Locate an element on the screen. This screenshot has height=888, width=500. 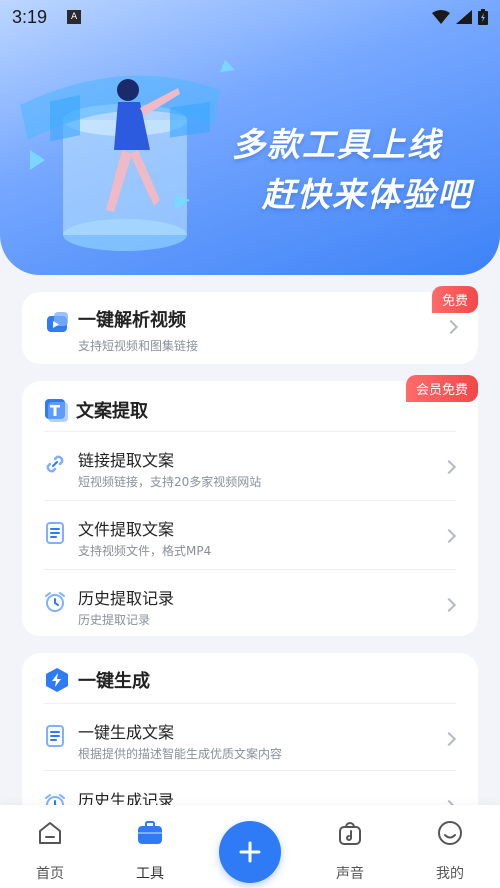
lightning-icon is located at coordinates (57, 680).